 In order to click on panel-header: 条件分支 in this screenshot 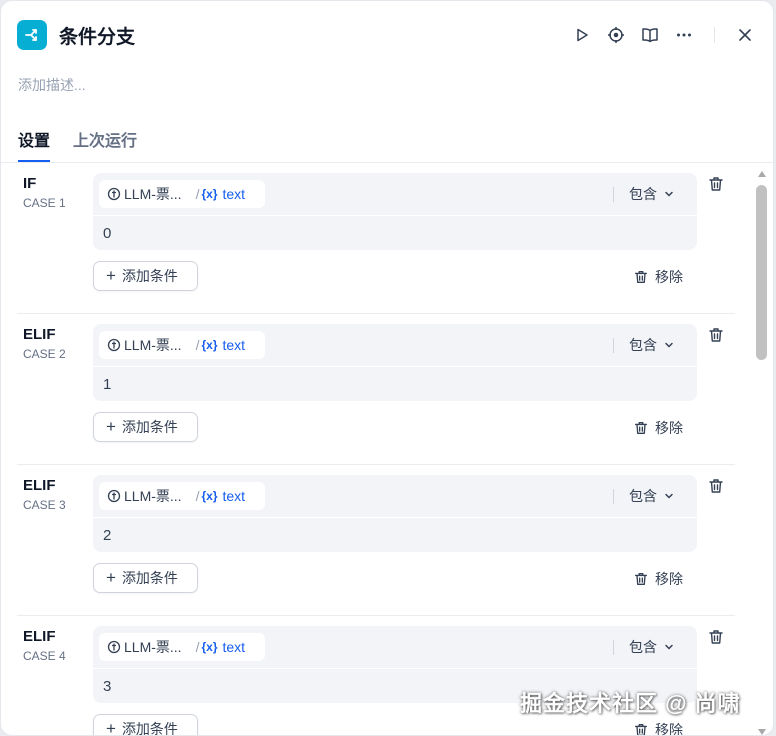, I will do `click(387, 35)`.